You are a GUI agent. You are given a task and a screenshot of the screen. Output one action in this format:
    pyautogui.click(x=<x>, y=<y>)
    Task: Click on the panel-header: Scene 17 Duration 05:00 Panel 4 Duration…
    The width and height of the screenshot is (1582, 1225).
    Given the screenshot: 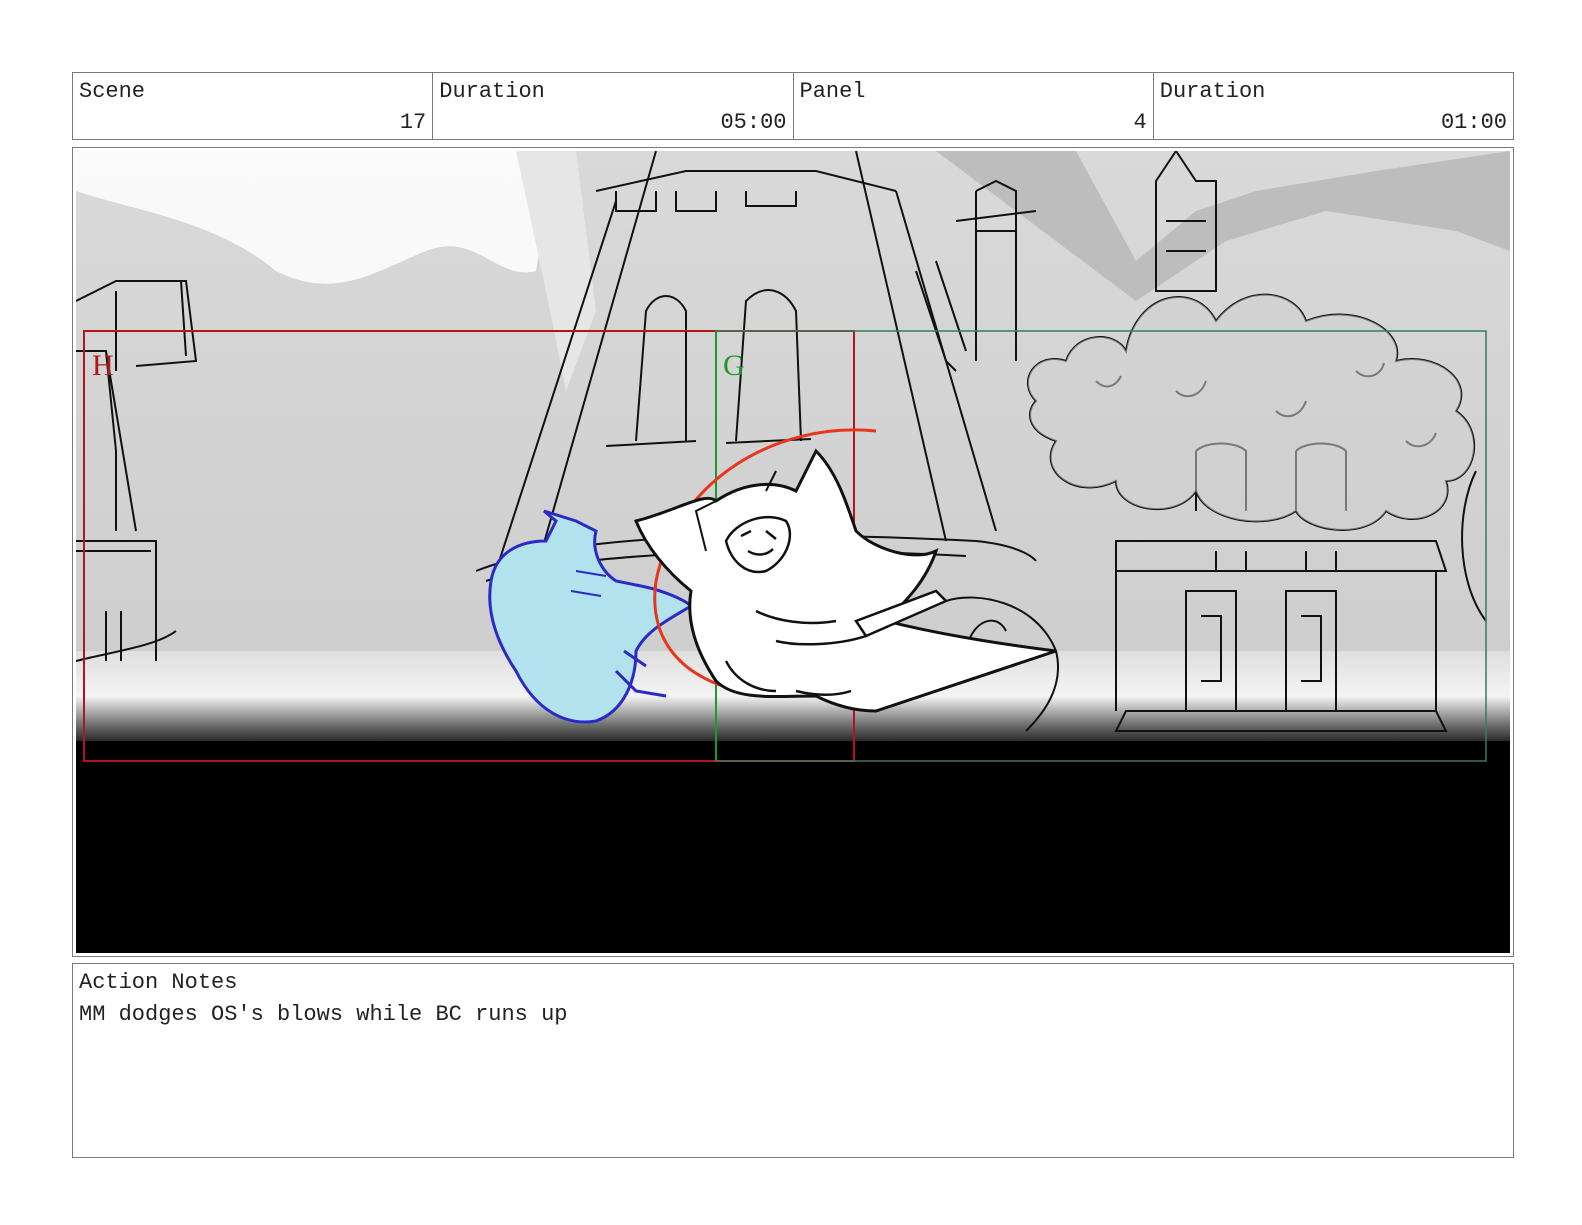 What is the action you would take?
    pyautogui.click(x=793, y=106)
    